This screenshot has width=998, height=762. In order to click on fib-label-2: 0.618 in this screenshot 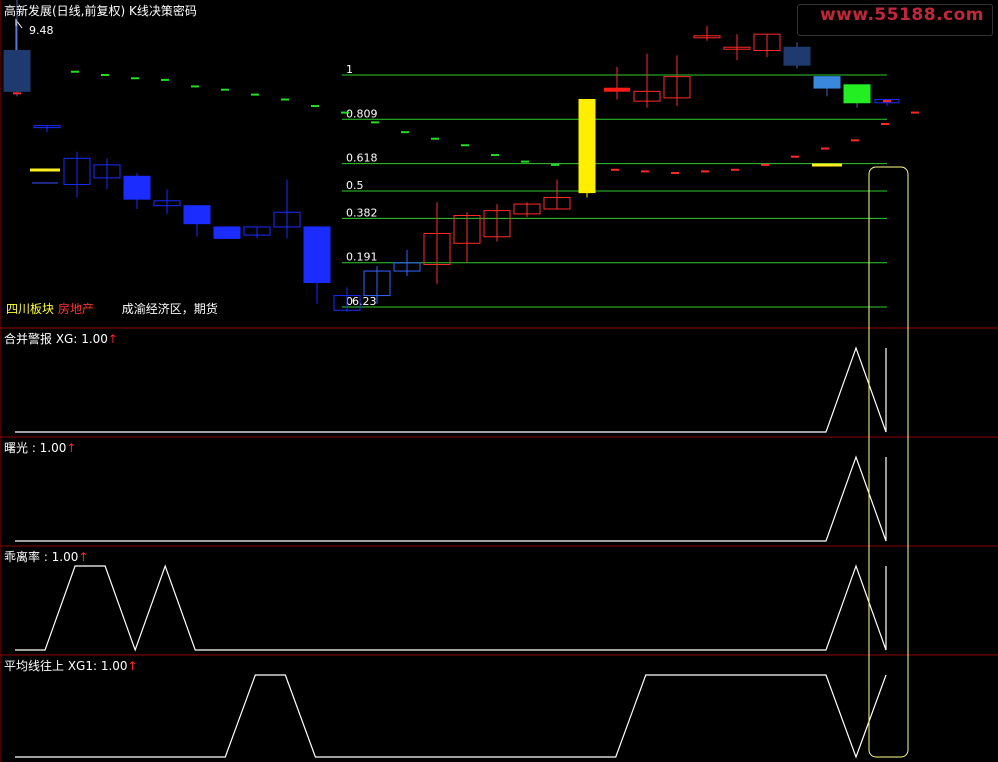, I will do `click(362, 158)`.